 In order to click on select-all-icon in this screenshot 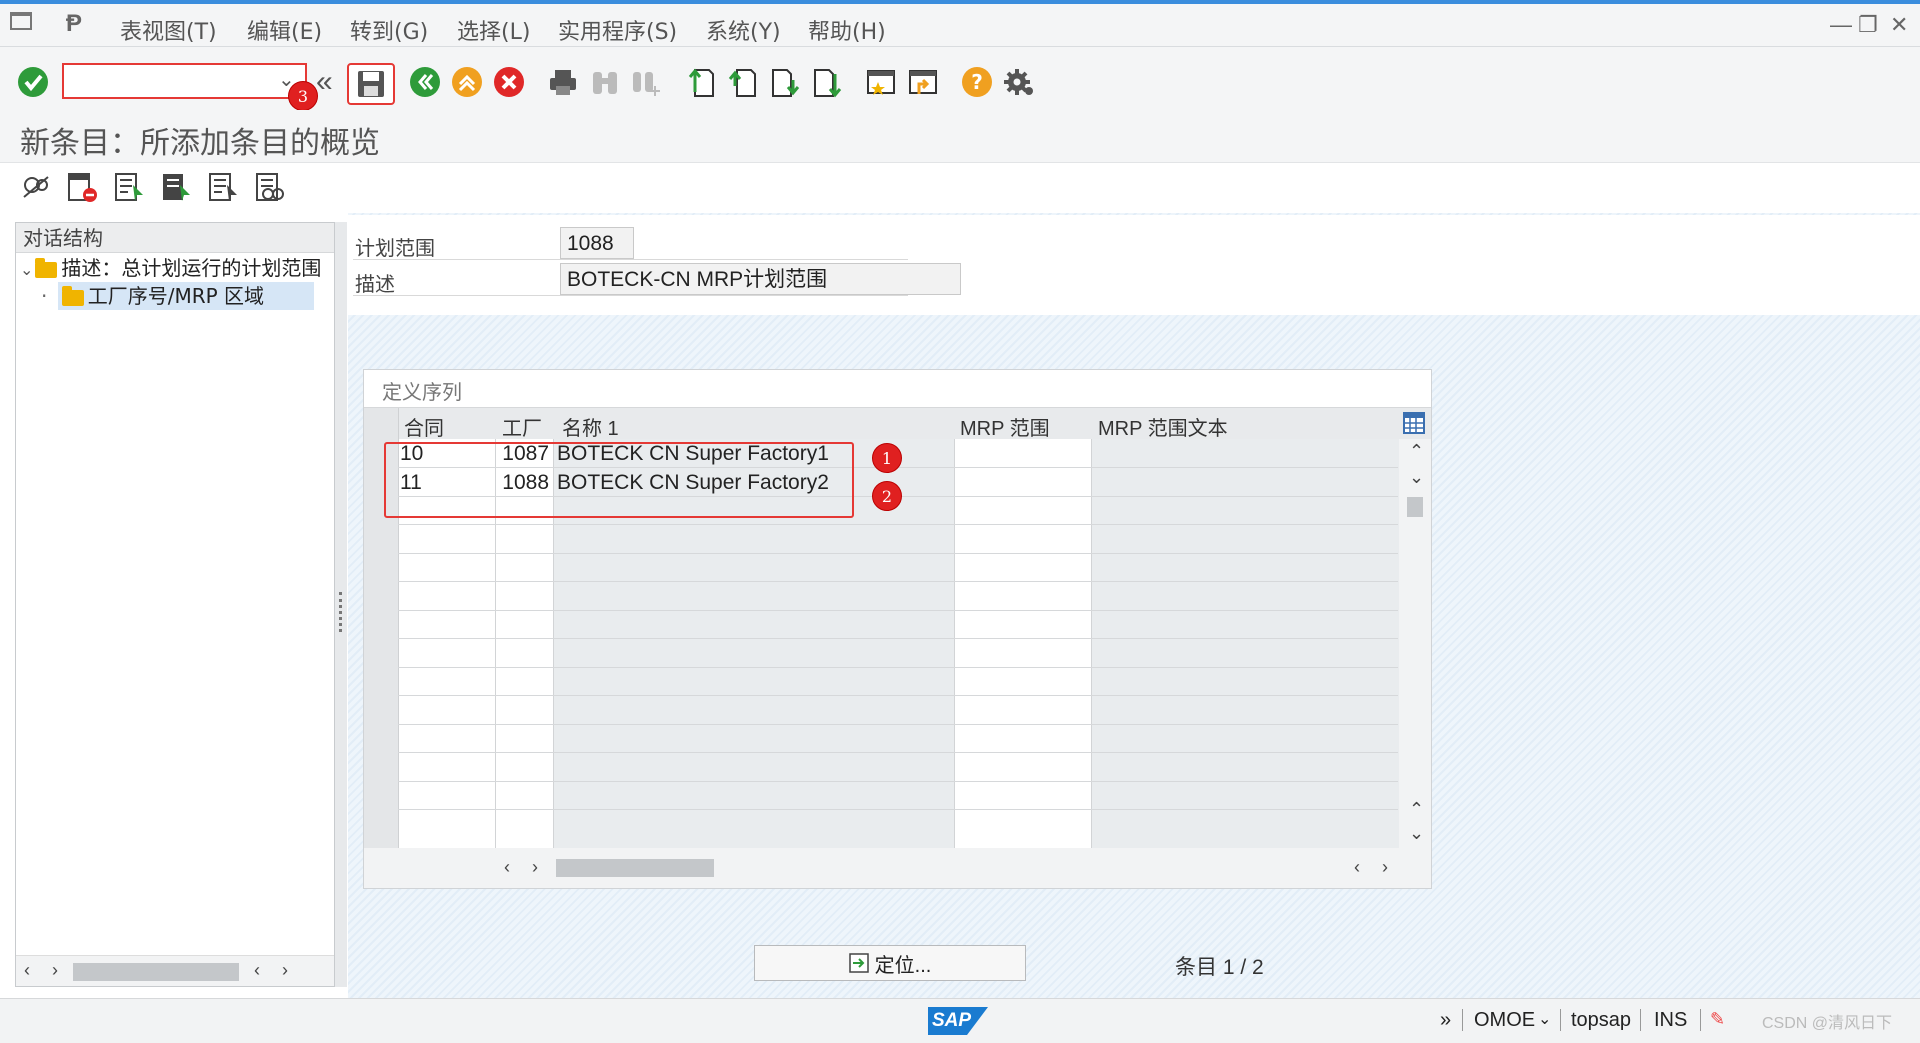, I will do `click(129, 189)`.